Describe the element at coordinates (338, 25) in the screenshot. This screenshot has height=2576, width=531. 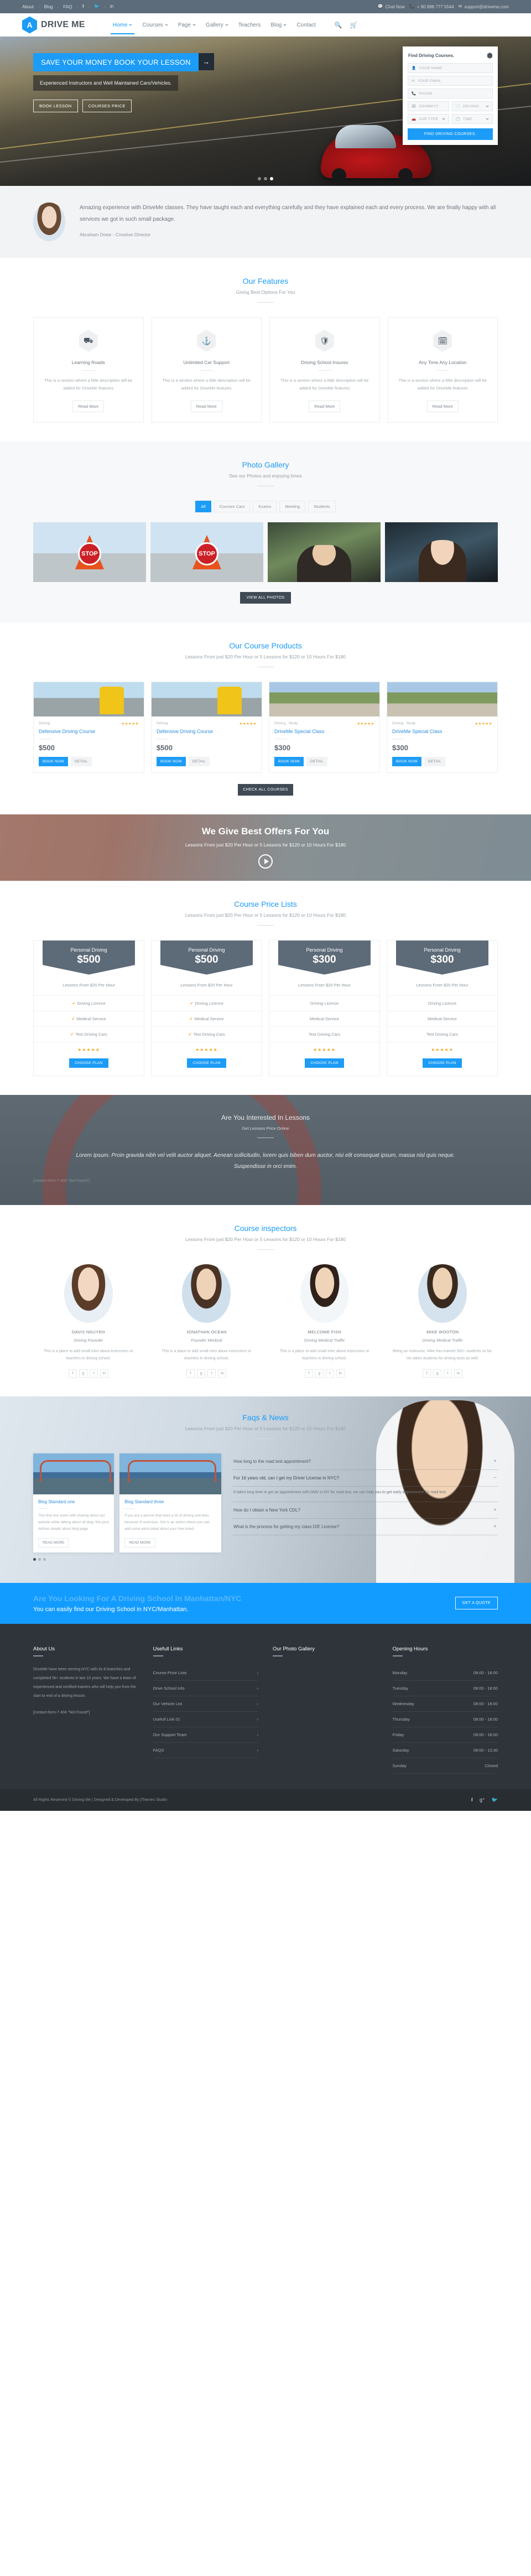
I see `search-icon: 🔍` at that location.